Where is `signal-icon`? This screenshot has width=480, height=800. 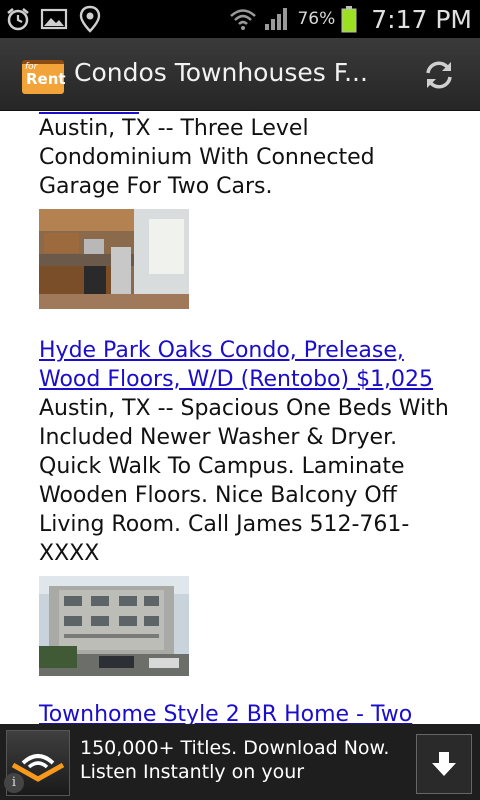 signal-icon is located at coordinates (277, 19).